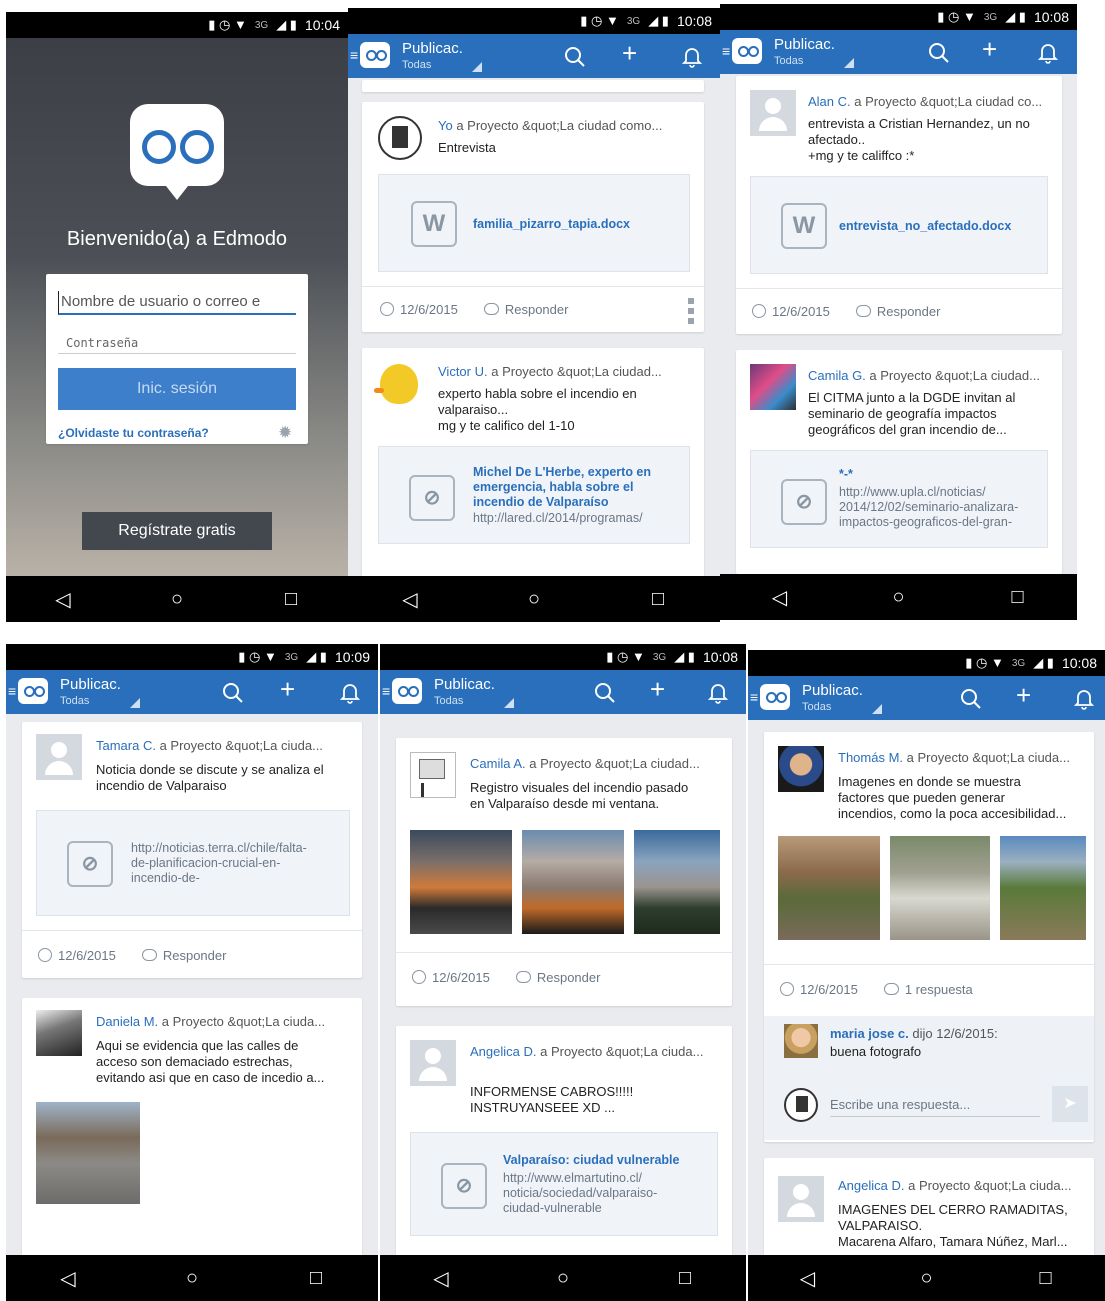 The image size is (1105, 1301). I want to click on file-attachment: W entrevista_no_afectado.docx, so click(899, 225).